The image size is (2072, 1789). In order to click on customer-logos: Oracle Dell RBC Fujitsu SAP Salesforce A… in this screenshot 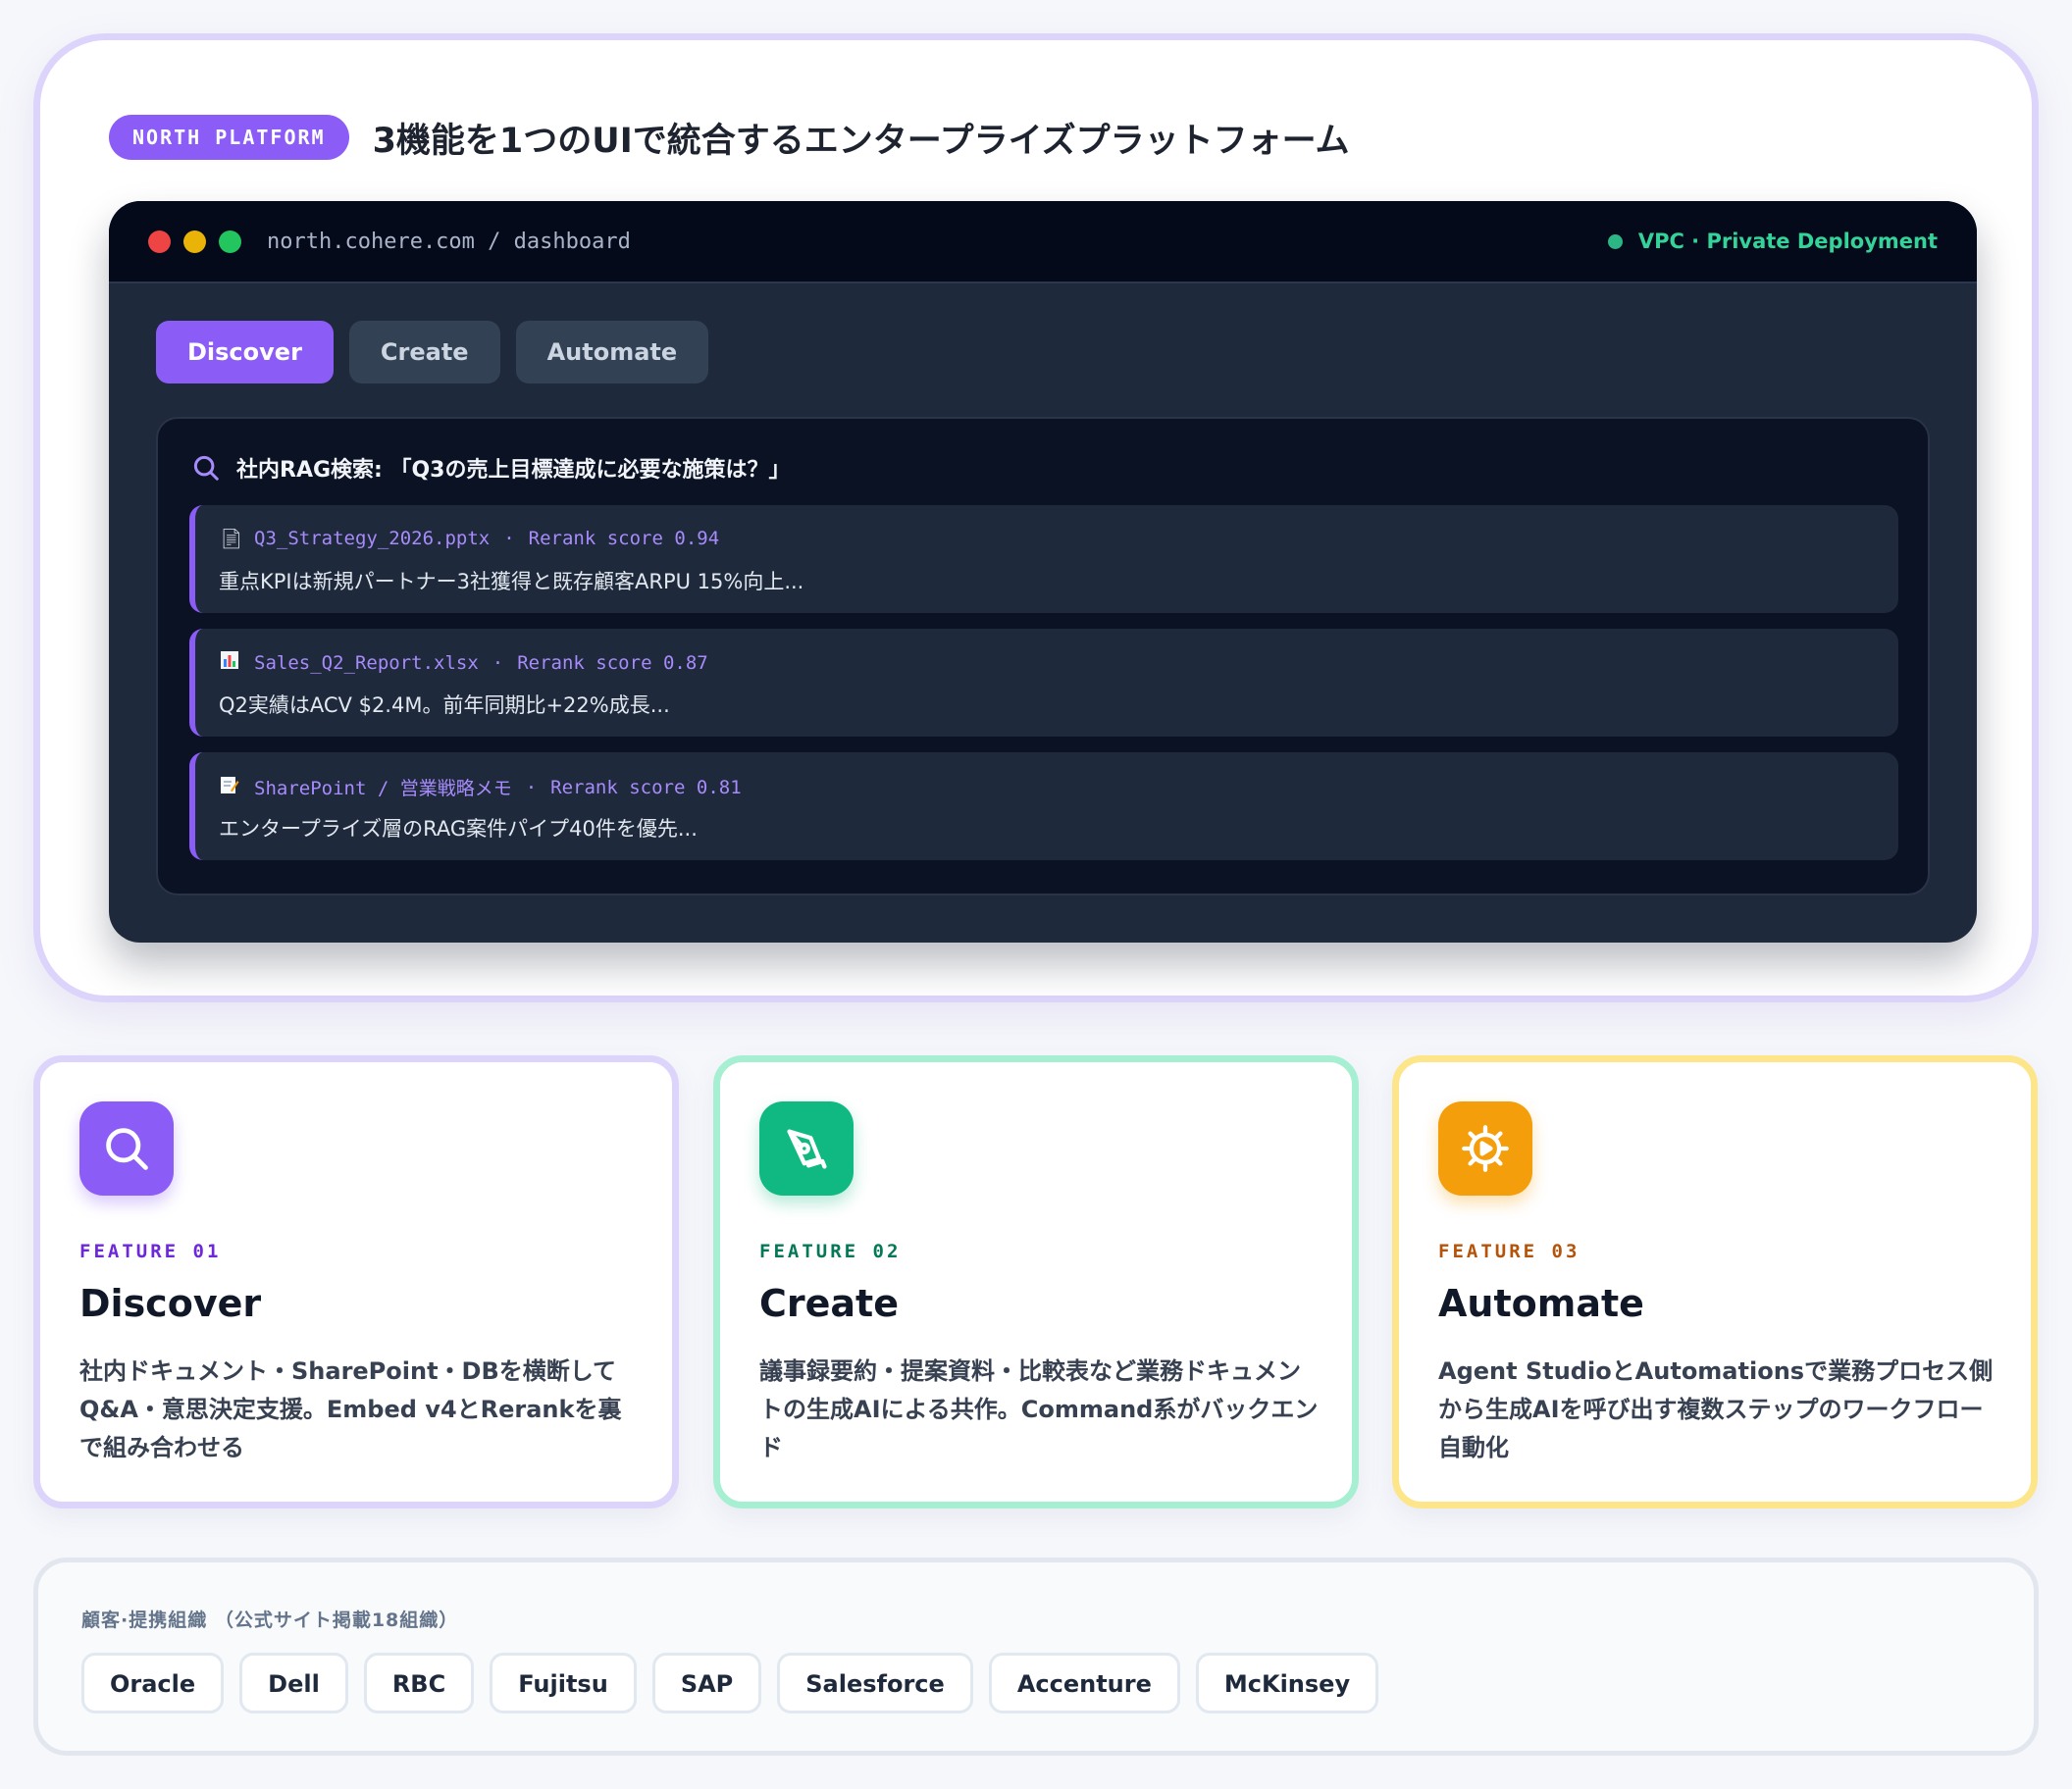, I will do `click(730, 1683)`.